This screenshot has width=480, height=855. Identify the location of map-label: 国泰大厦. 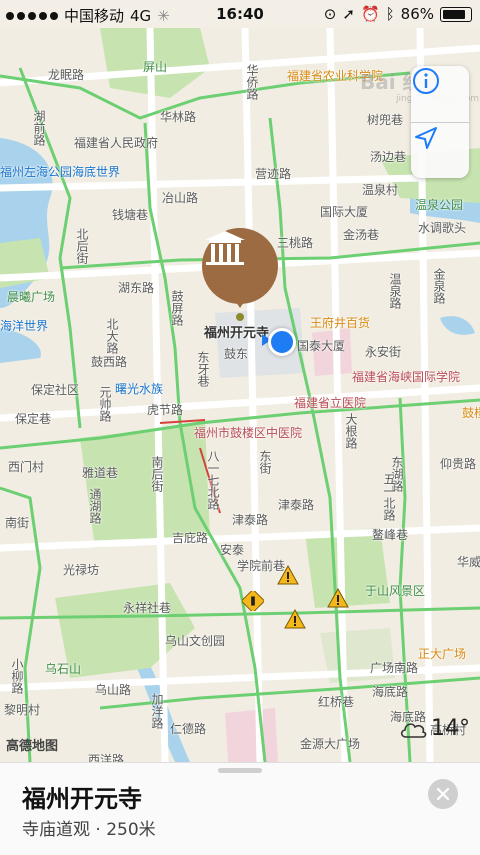
(321, 346).